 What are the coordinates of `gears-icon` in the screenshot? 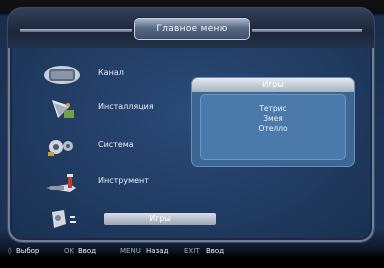 It's located at (60, 148).